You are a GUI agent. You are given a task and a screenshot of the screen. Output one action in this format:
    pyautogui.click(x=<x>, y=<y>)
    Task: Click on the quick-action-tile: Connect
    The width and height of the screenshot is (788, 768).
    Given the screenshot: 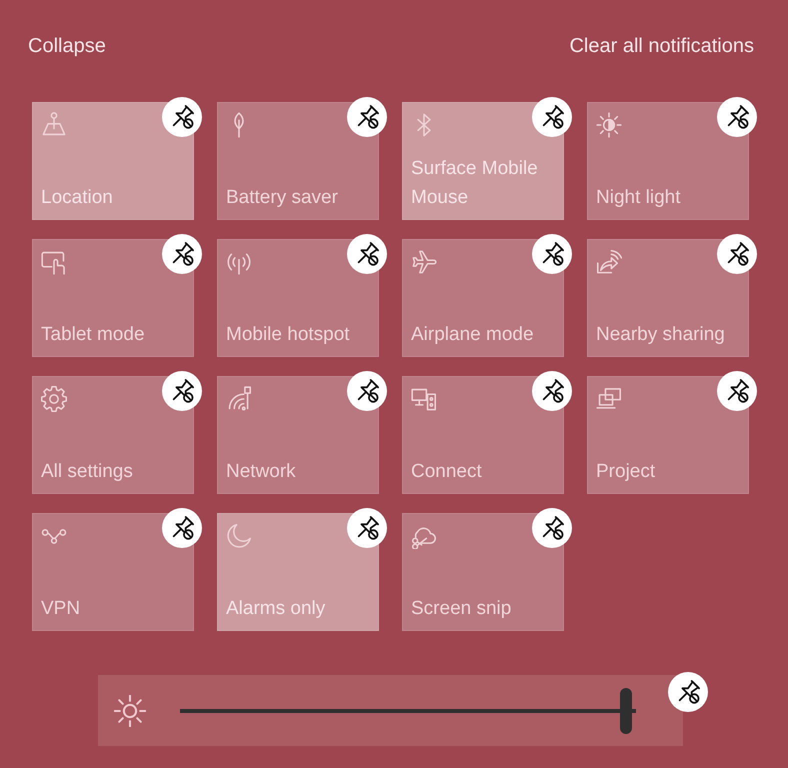 What is the action you would take?
    pyautogui.click(x=483, y=435)
    